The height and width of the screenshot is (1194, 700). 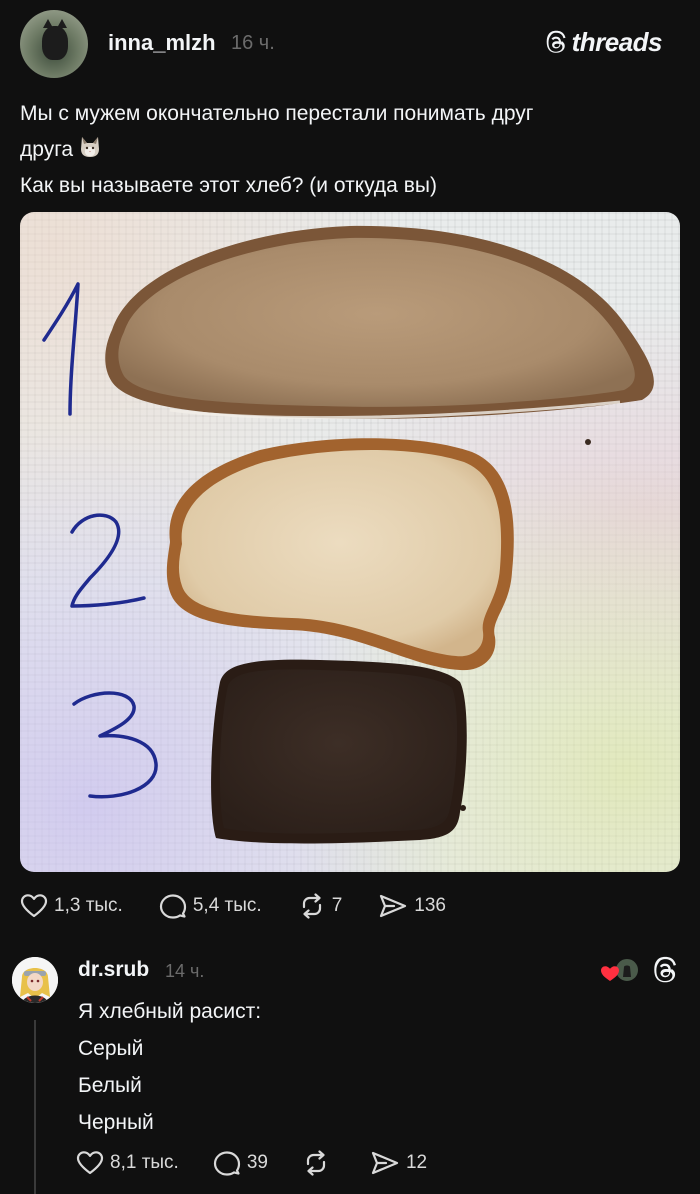 What do you see at coordinates (55, 39) in the screenshot?
I see `cat-silhouette` at bounding box center [55, 39].